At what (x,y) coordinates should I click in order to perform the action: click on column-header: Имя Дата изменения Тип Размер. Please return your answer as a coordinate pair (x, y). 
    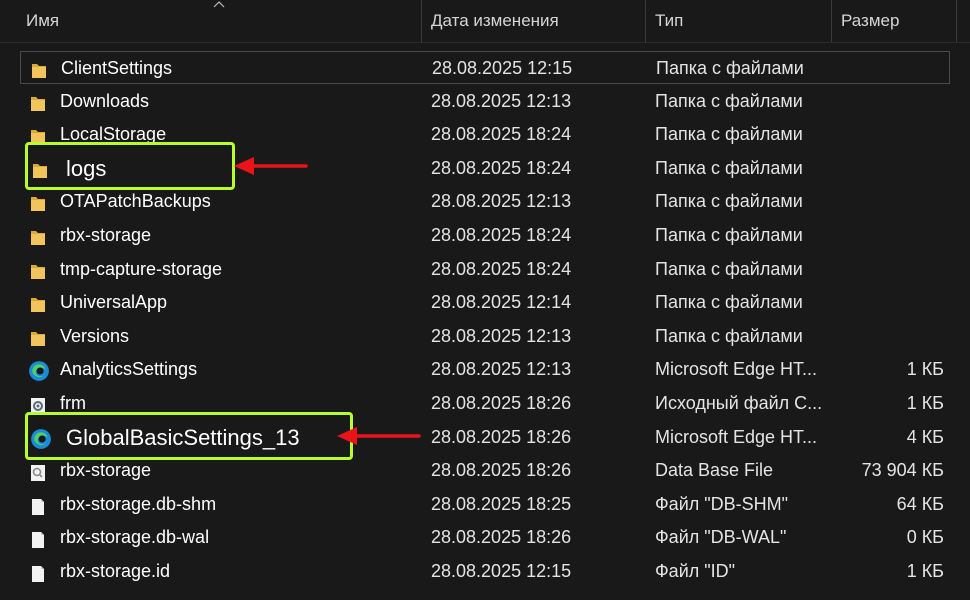
    Looking at the image, I should click on (485, 21).